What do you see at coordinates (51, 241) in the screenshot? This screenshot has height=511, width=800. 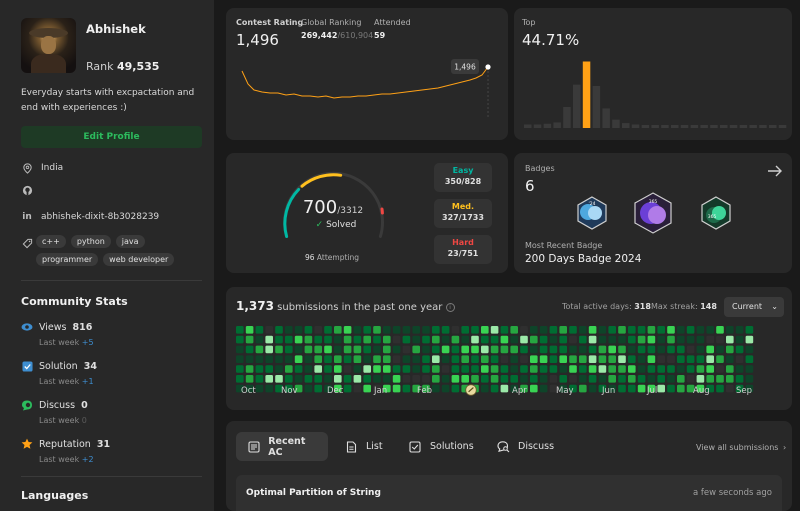 I see `skill-tag: c++` at bounding box center [51, 241].